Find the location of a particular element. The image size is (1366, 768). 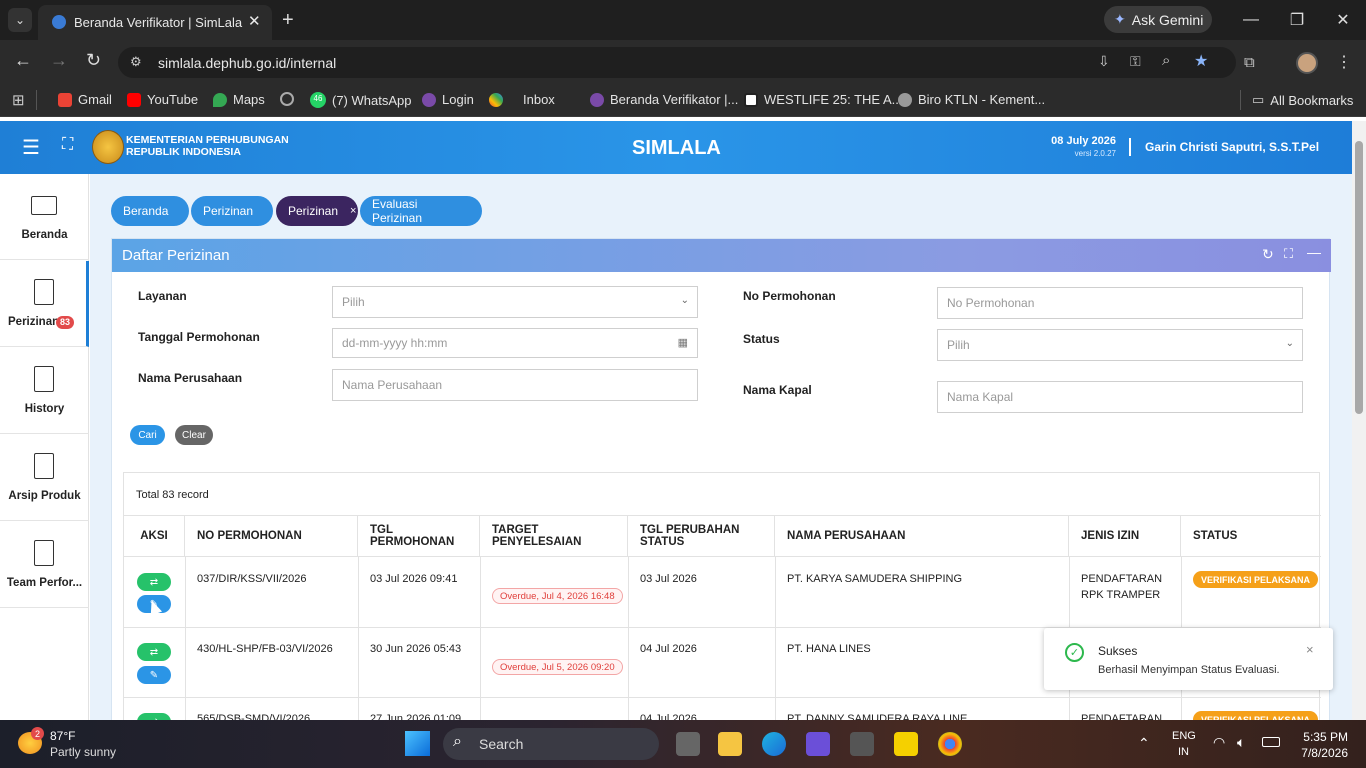

sidebar-item-history: History is located at coordinates (44, 391).